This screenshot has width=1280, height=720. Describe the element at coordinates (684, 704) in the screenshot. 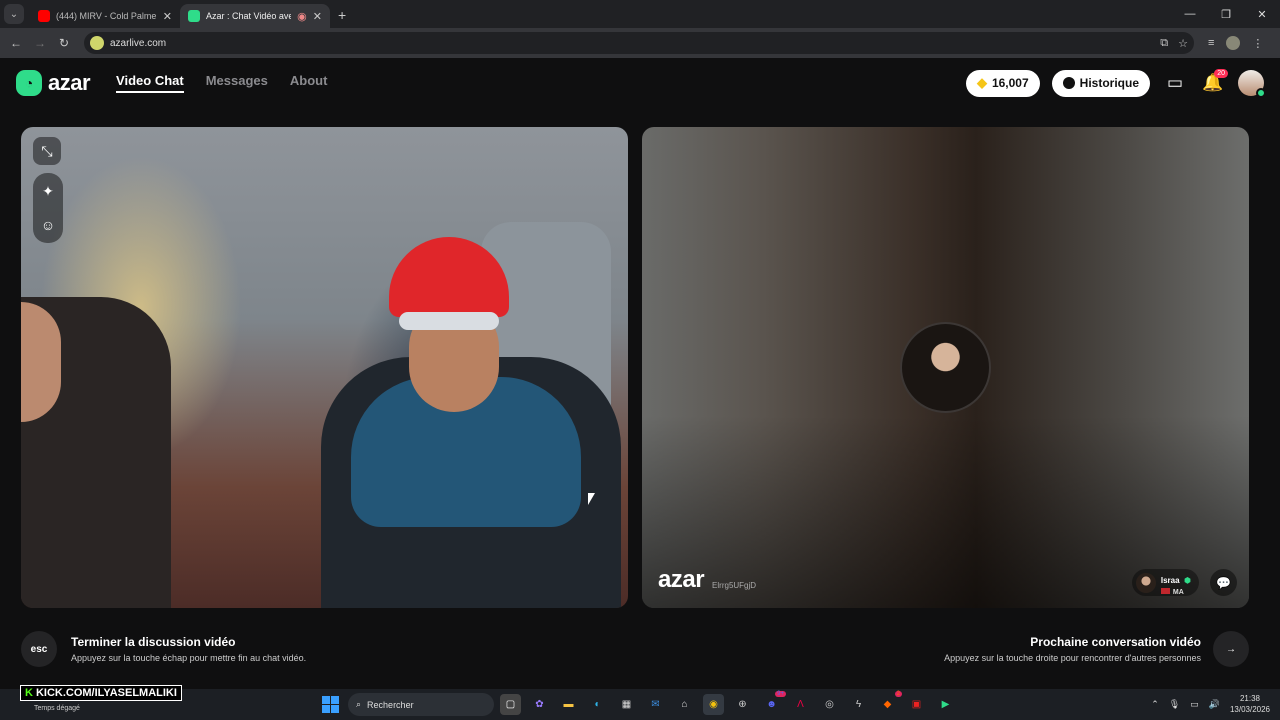

I see `snip-icon: ⌂` at that location.